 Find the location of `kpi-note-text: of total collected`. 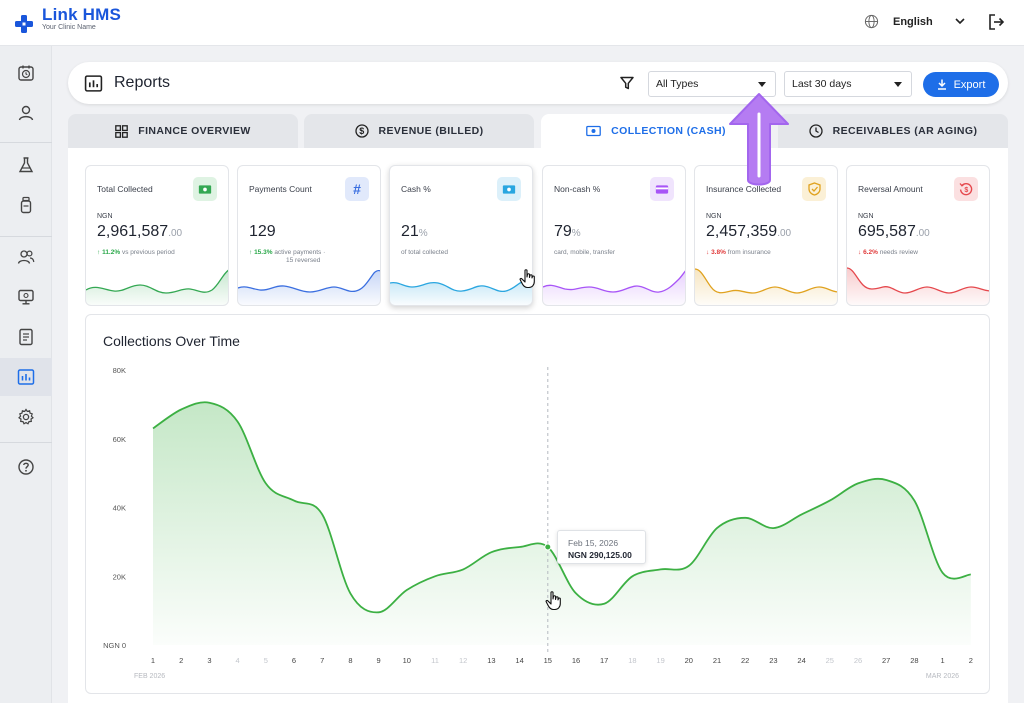

kpi-note-text: of total collected is located at coordinates (424, 252).